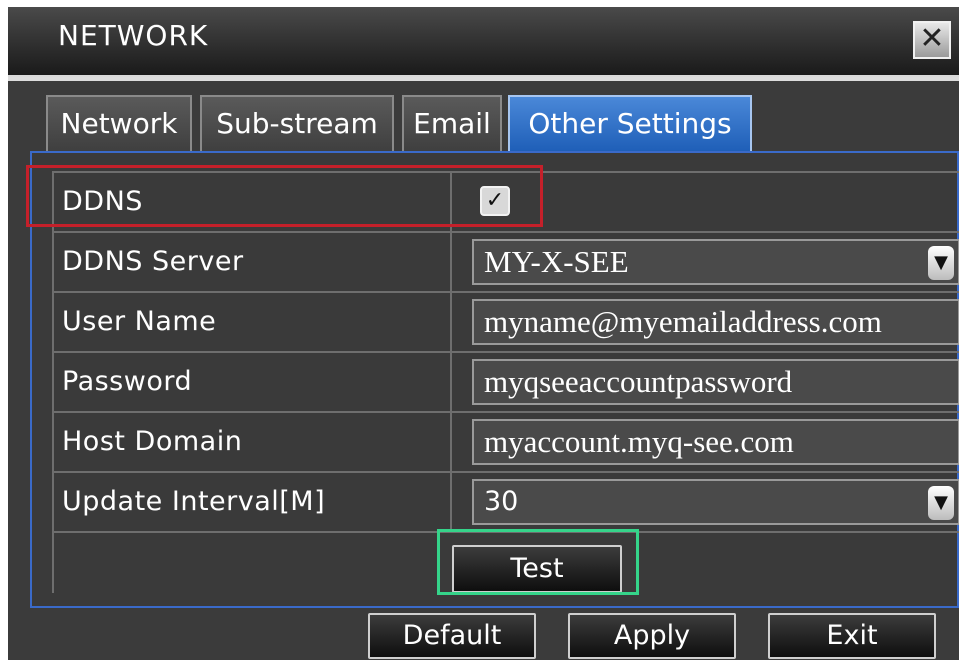 Image resolution: width=959 pixels, height=660 pixels. What do you see at coordinates (284, 196) in the screenshot?
I see `ddns-highlight-box` at bounding box center [284, 196].